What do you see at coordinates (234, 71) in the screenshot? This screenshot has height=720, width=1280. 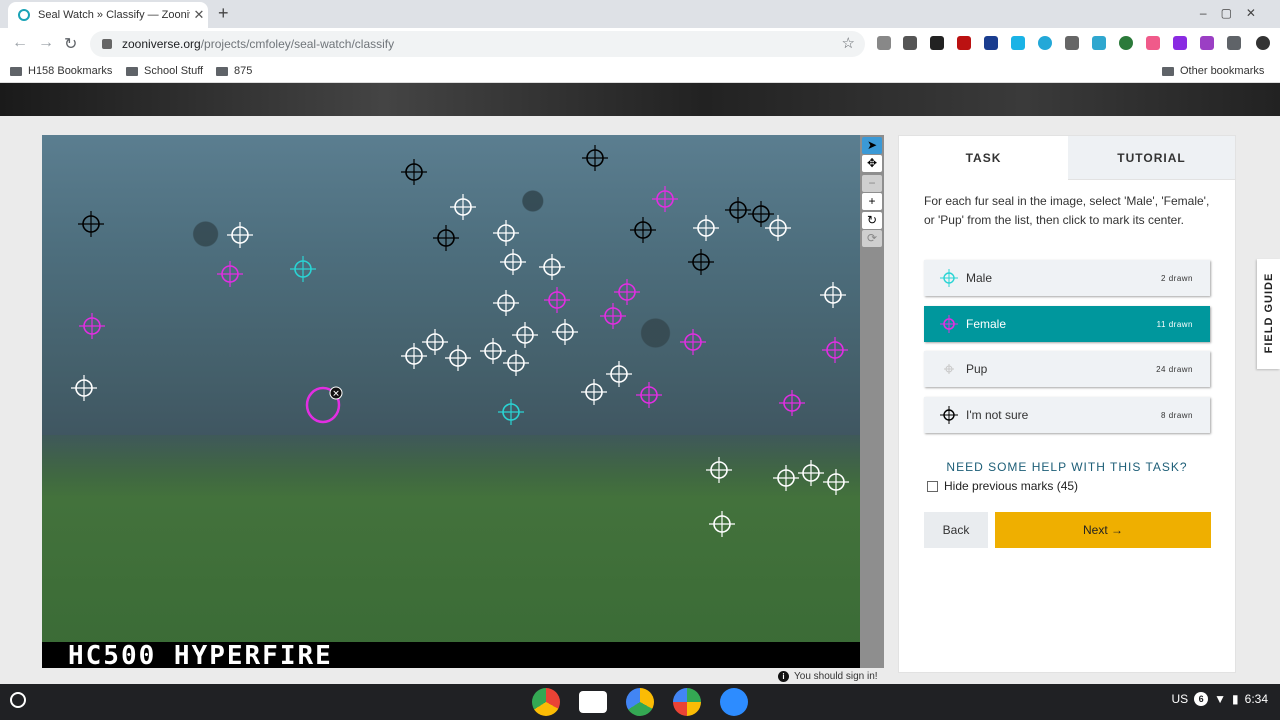 I see `bookmark-875: 875` at bounding box center [234, 71].